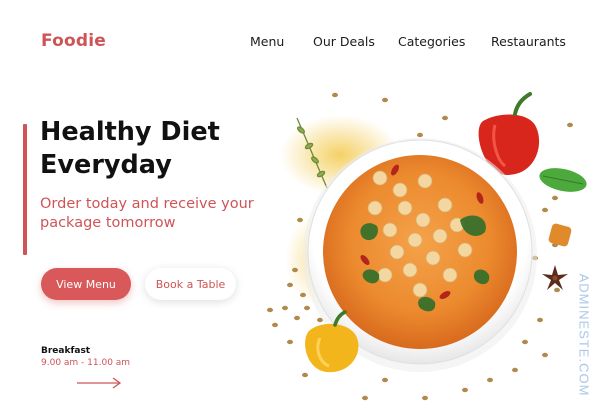  I want to click on arrow-right-icon, so click(99, 383).